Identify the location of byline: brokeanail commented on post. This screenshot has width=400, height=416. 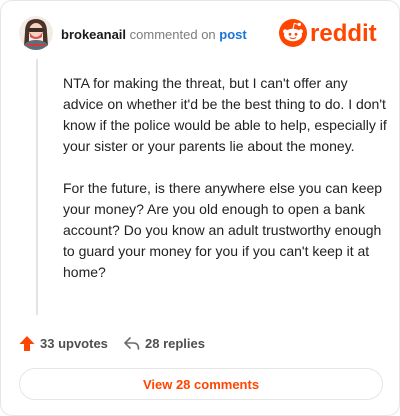
(154, 34).